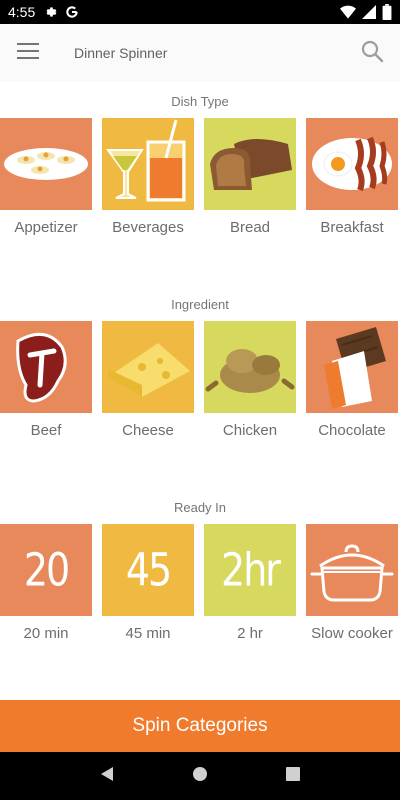 The image size is (400, 800). I want to click on tile-label: Appetizer, so click(46, 227).